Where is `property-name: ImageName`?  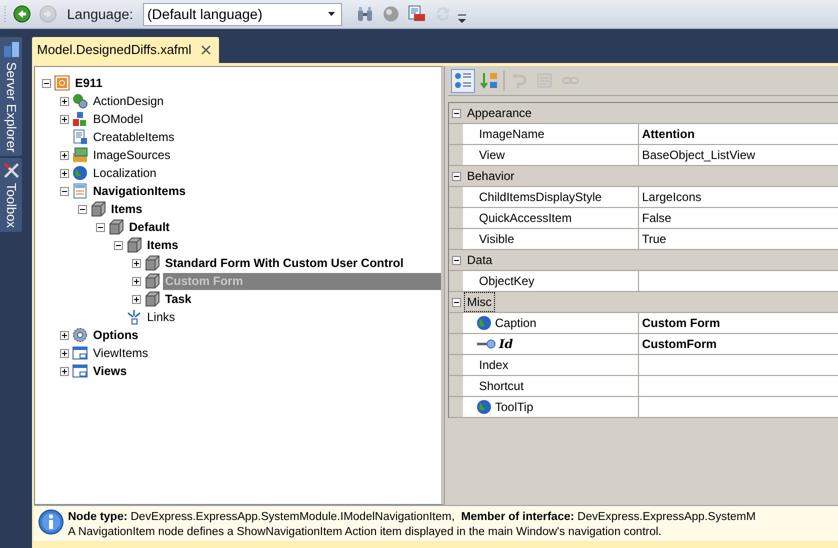 property-name: ImageName is located at coordinates (551, 134).